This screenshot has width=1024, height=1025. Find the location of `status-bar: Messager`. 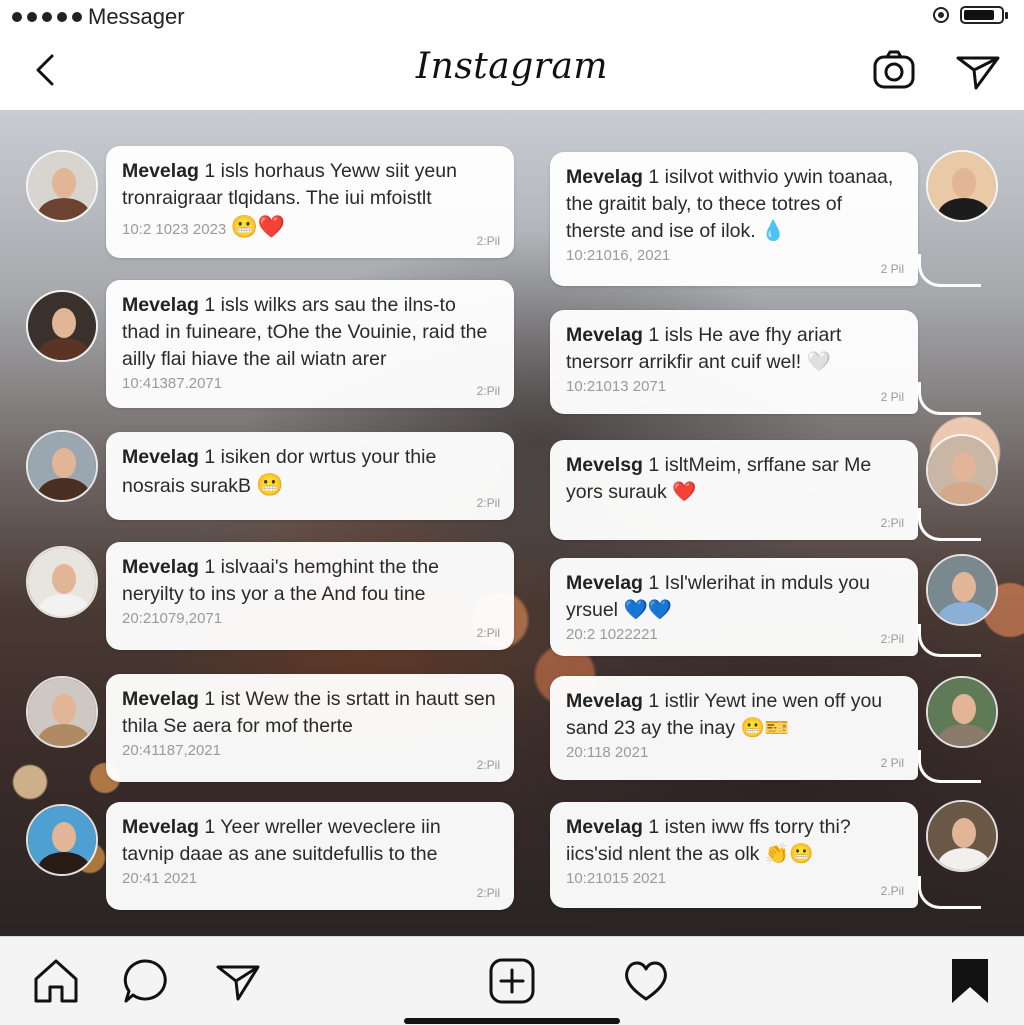

status-bar: Messager is located at coordinates (512, 17).